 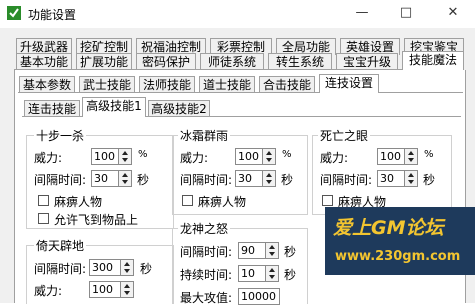 What do you see at coordinates (362, 14) in the screenshot?
I see `minimize-button: —` at bounding box center [362, 14].